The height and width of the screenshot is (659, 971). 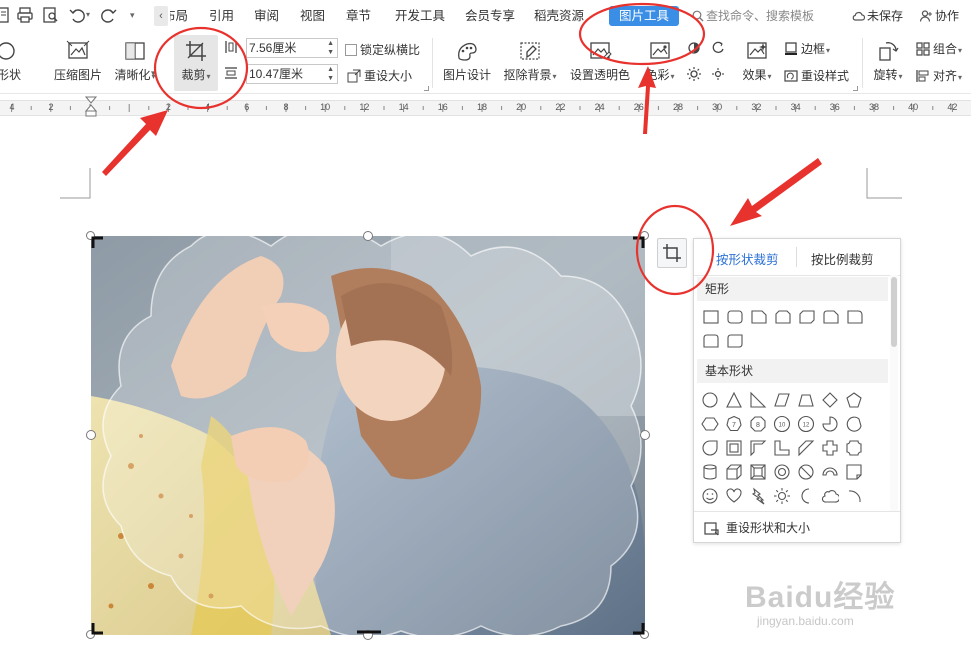 I want to click on brightness-increase-icon, so click(x=695, y=48).